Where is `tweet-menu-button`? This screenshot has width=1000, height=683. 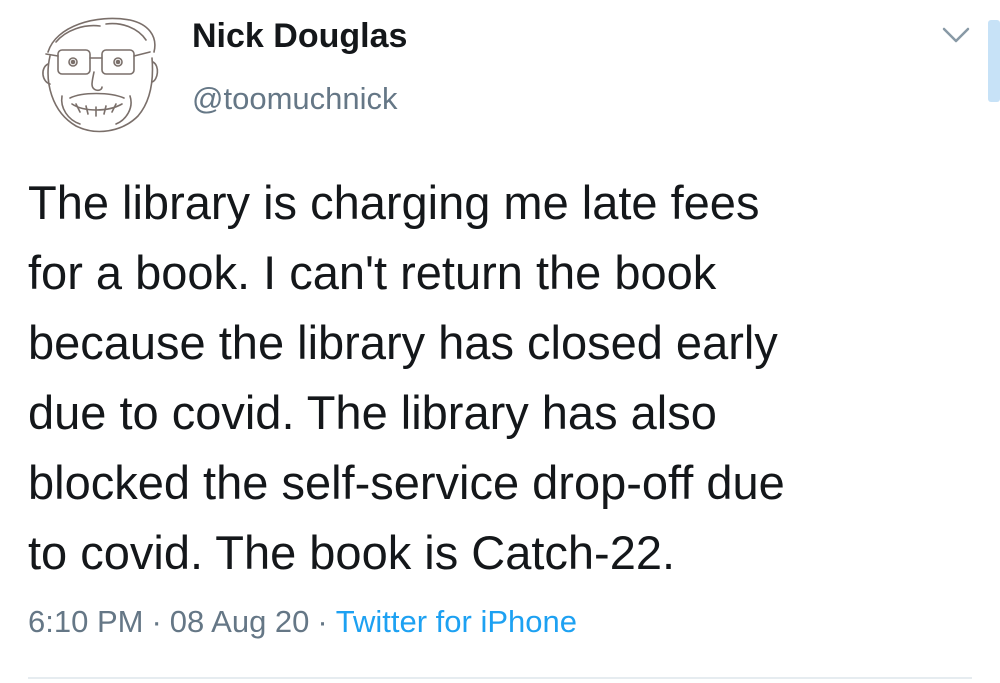 tweet-menu-button is located at coordinates (956, 35).